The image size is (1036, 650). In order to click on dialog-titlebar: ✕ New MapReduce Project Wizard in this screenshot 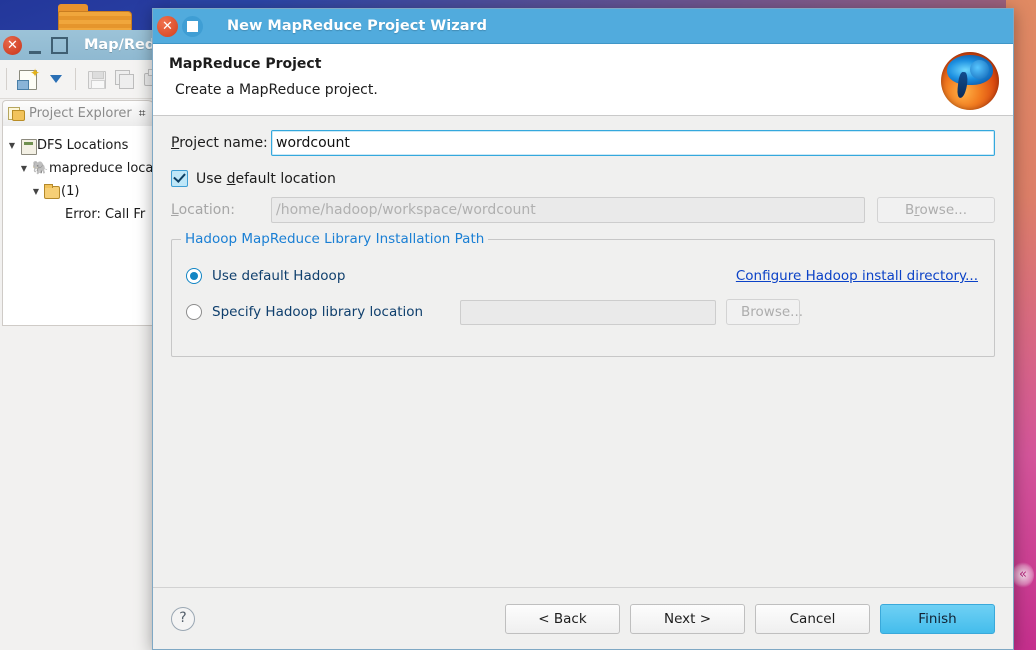, I will do `click(583, 26)`.